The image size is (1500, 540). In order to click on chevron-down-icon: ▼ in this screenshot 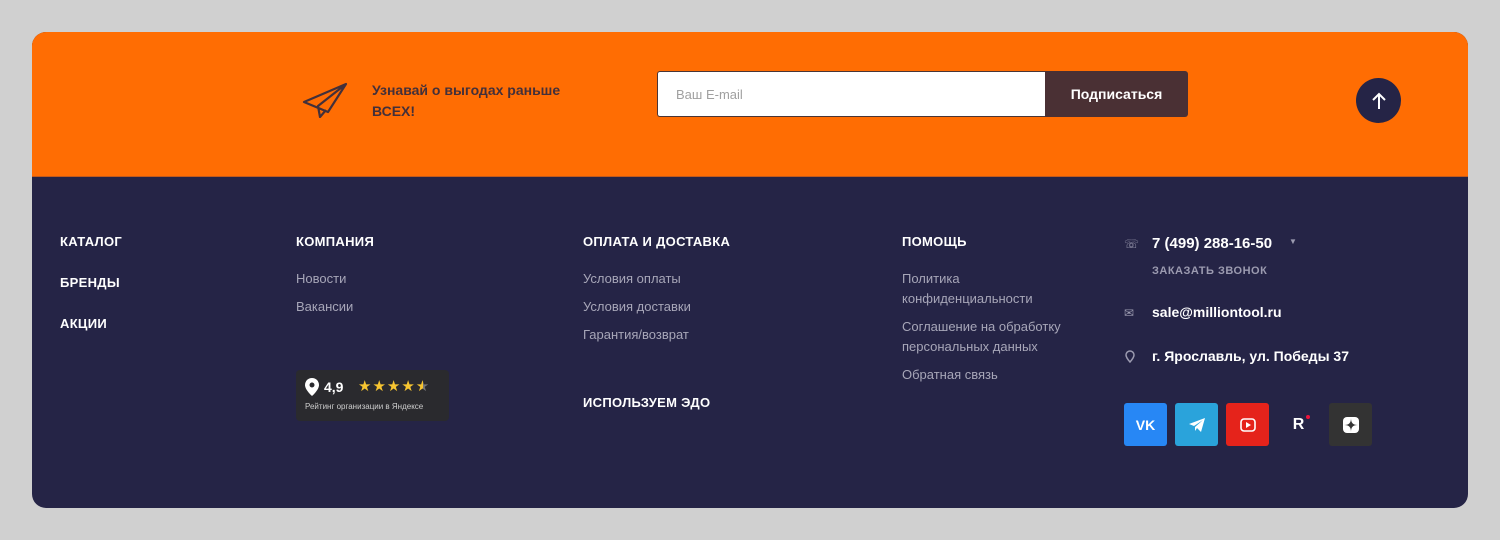, I will do `click(1293, 241)`.